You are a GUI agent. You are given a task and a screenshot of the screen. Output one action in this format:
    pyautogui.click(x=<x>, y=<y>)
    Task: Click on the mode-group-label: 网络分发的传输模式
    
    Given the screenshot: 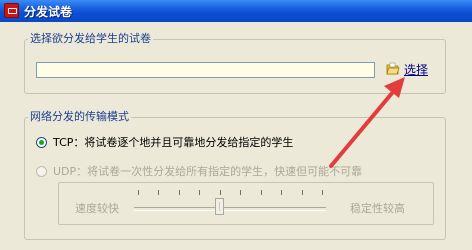 What is the action you would take?
    pyautogui.click(x=79, y=116)
    